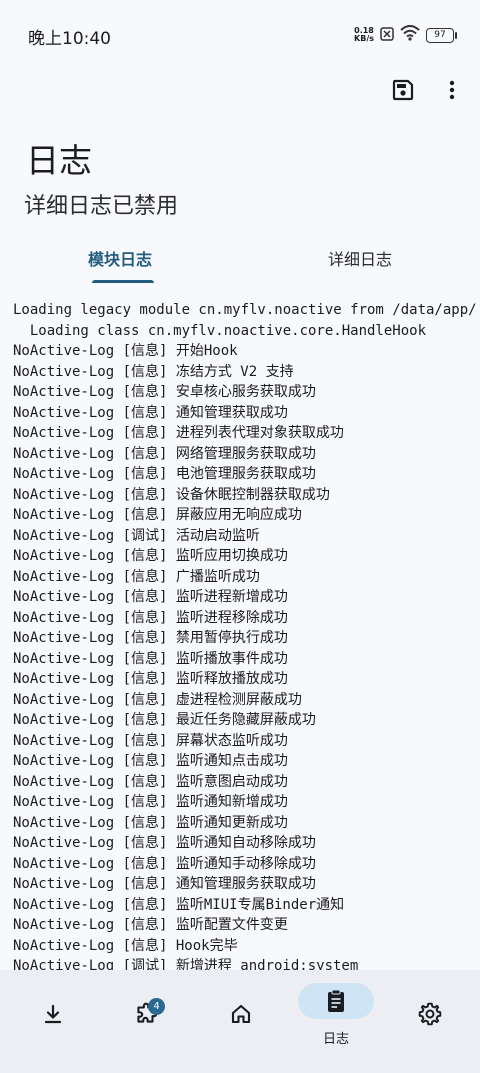  Describe the element at coordinates (150, 740) in the screenshot. I see `log-line: NoActive-Log [信息] 屏幕状态监听成功` at that location.